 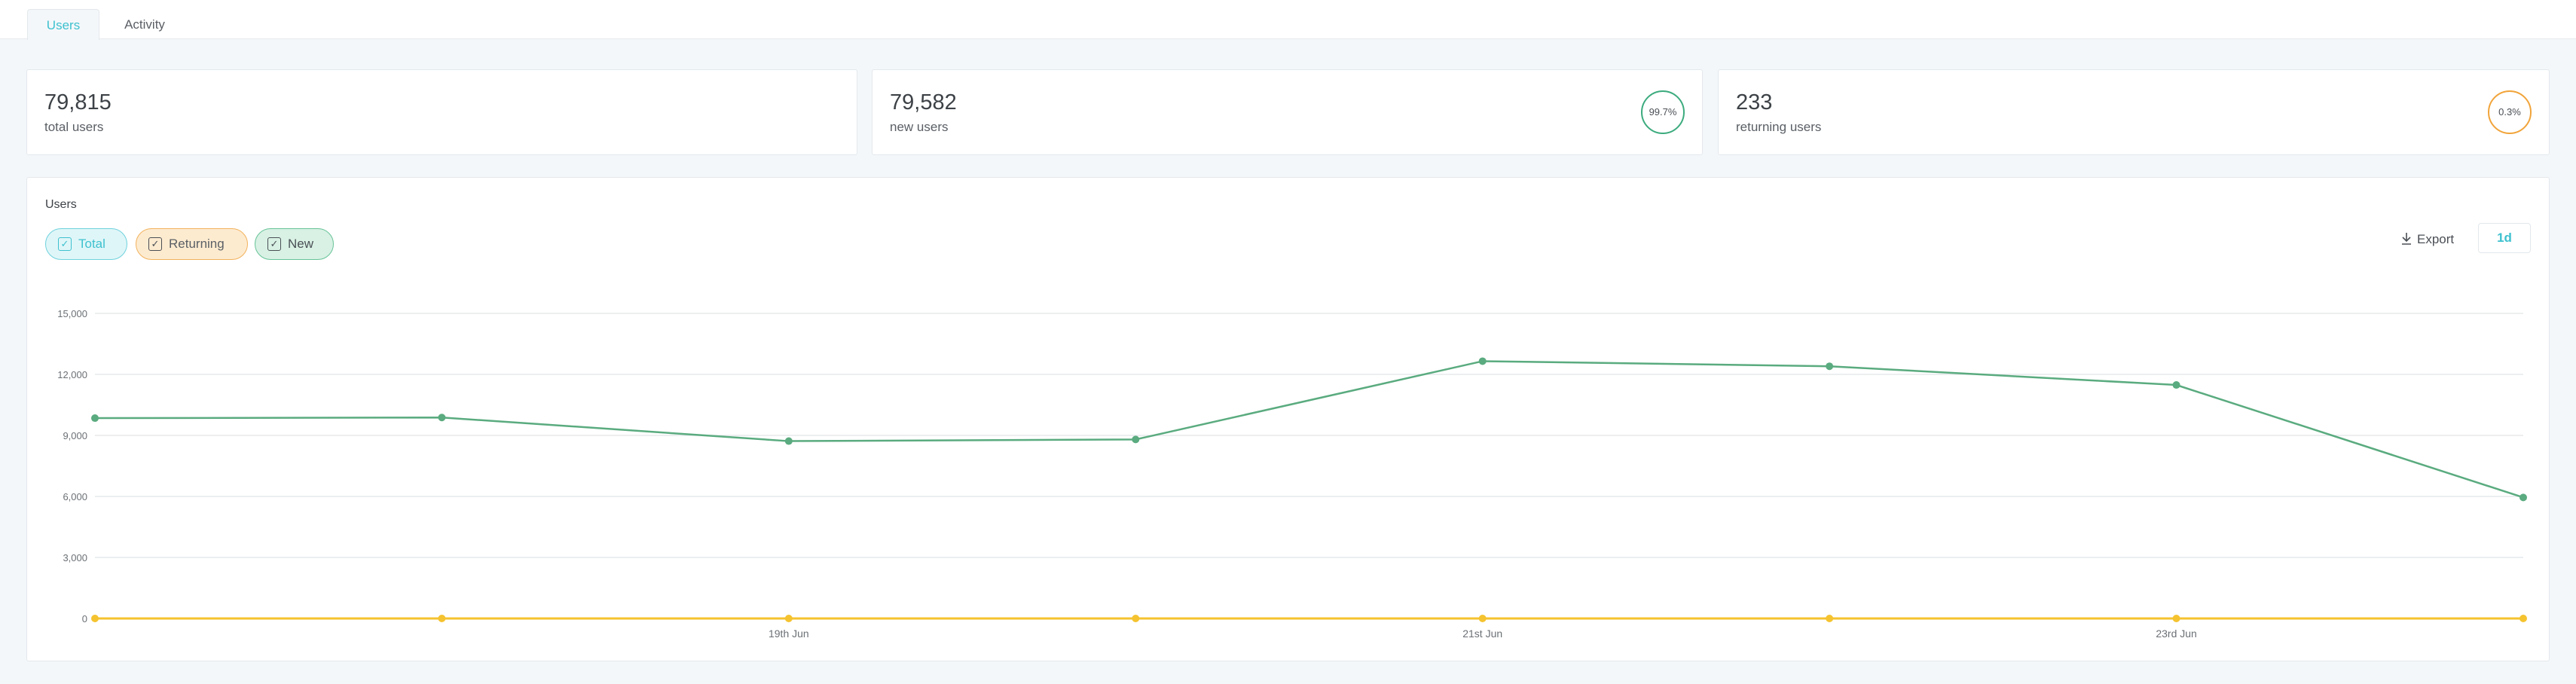 I want to click on y-tick-label: 0, so click(x=84, y=618).